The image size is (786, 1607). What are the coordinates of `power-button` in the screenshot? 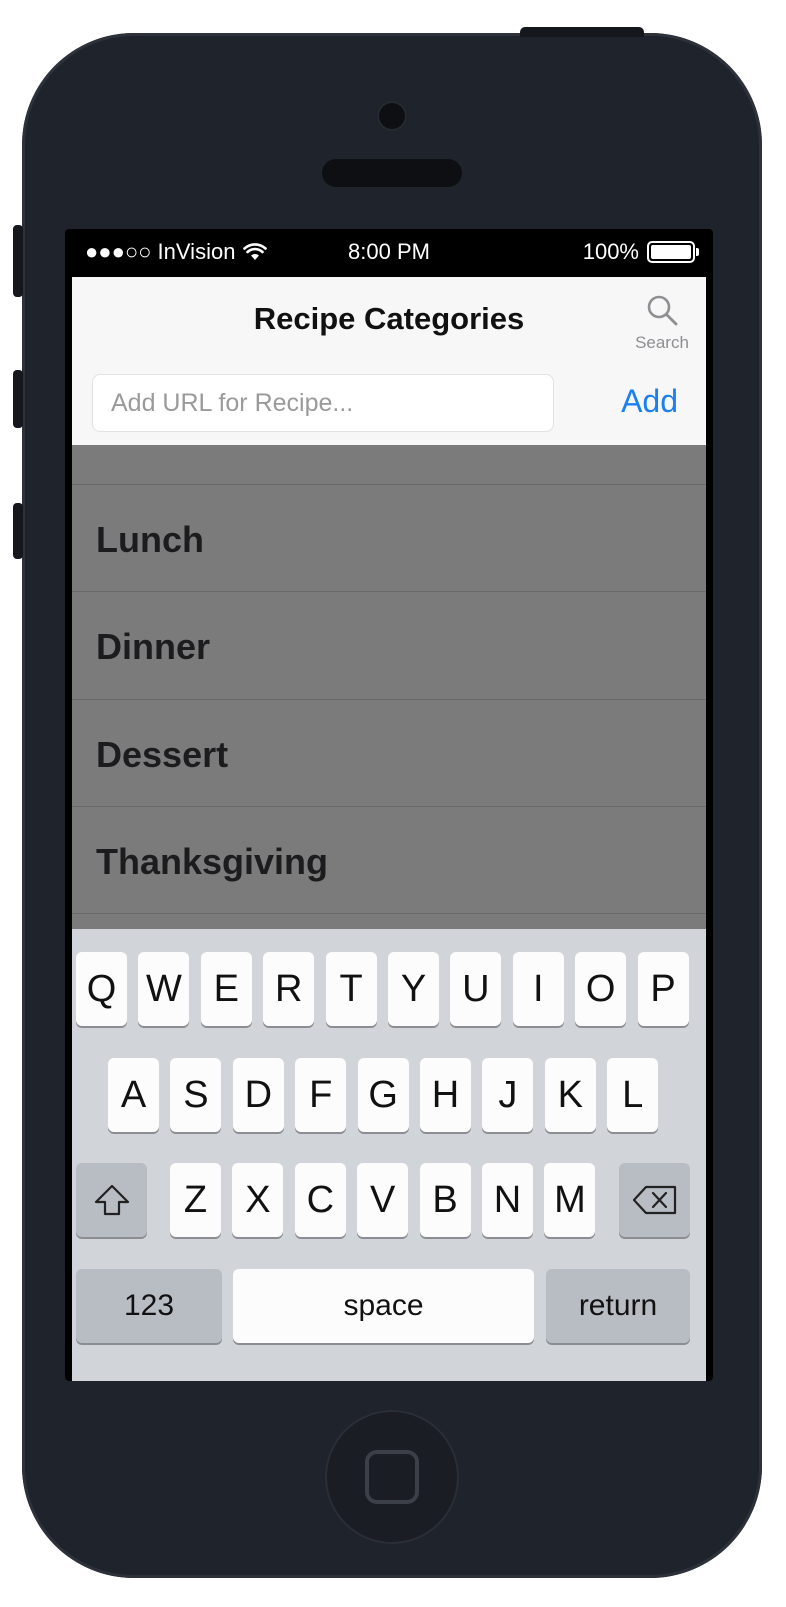 It's located at (582, 32).